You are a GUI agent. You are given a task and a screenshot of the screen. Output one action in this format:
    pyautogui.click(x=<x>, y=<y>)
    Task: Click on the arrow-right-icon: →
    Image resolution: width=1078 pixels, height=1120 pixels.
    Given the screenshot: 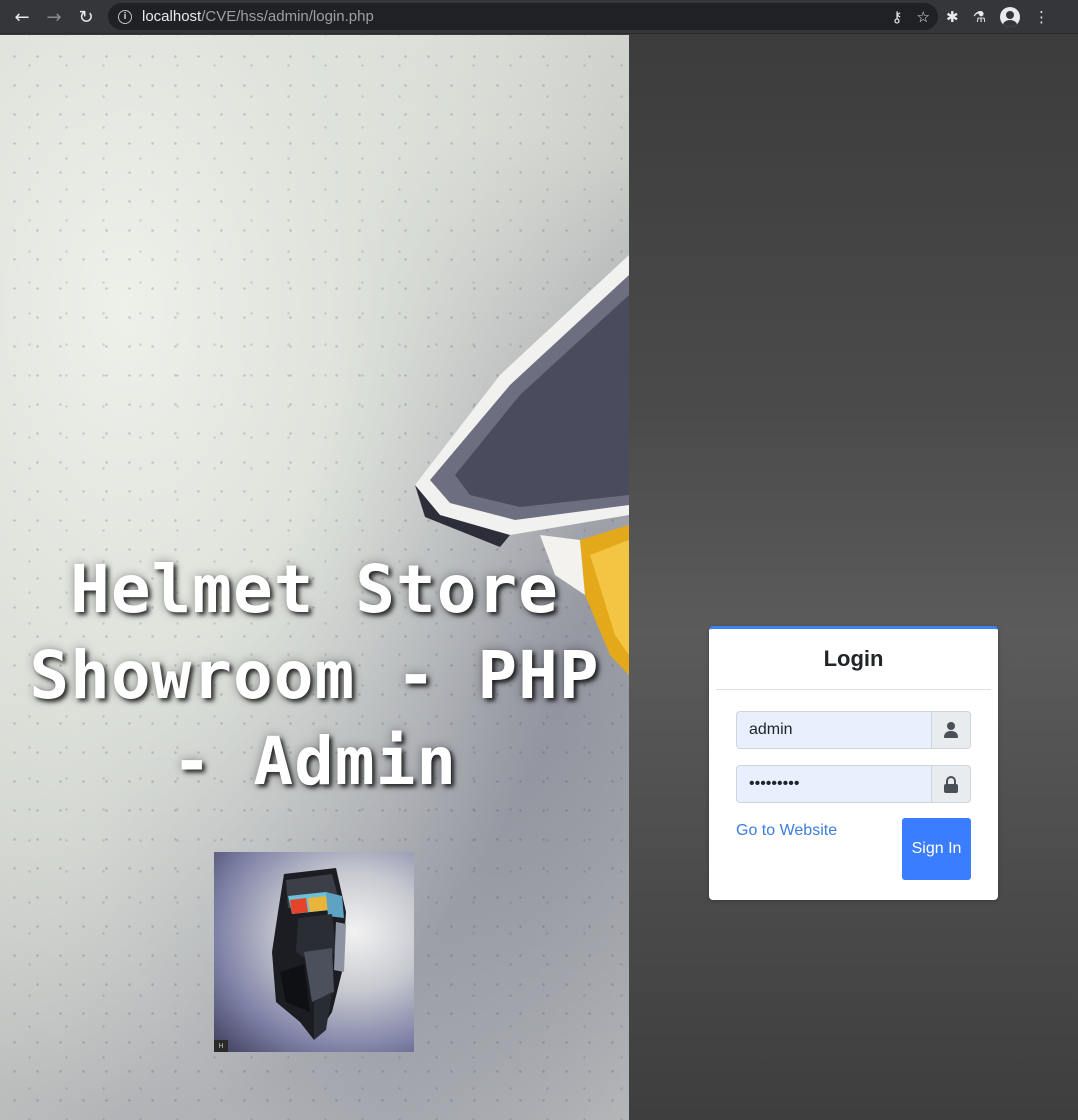 What is the action you would take?
    pyautogui.click(x=54, y=17)
    